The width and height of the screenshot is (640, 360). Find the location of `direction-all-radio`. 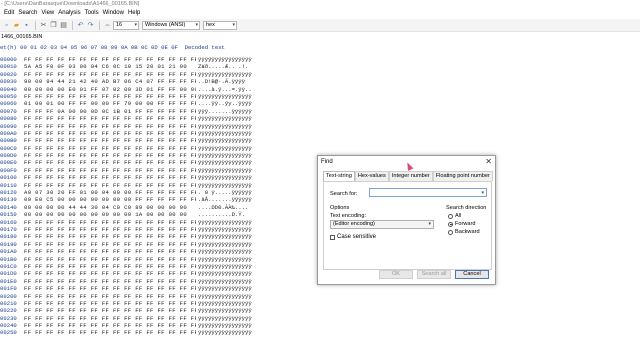

direction-all-radio is located at coordinates (450, 216).